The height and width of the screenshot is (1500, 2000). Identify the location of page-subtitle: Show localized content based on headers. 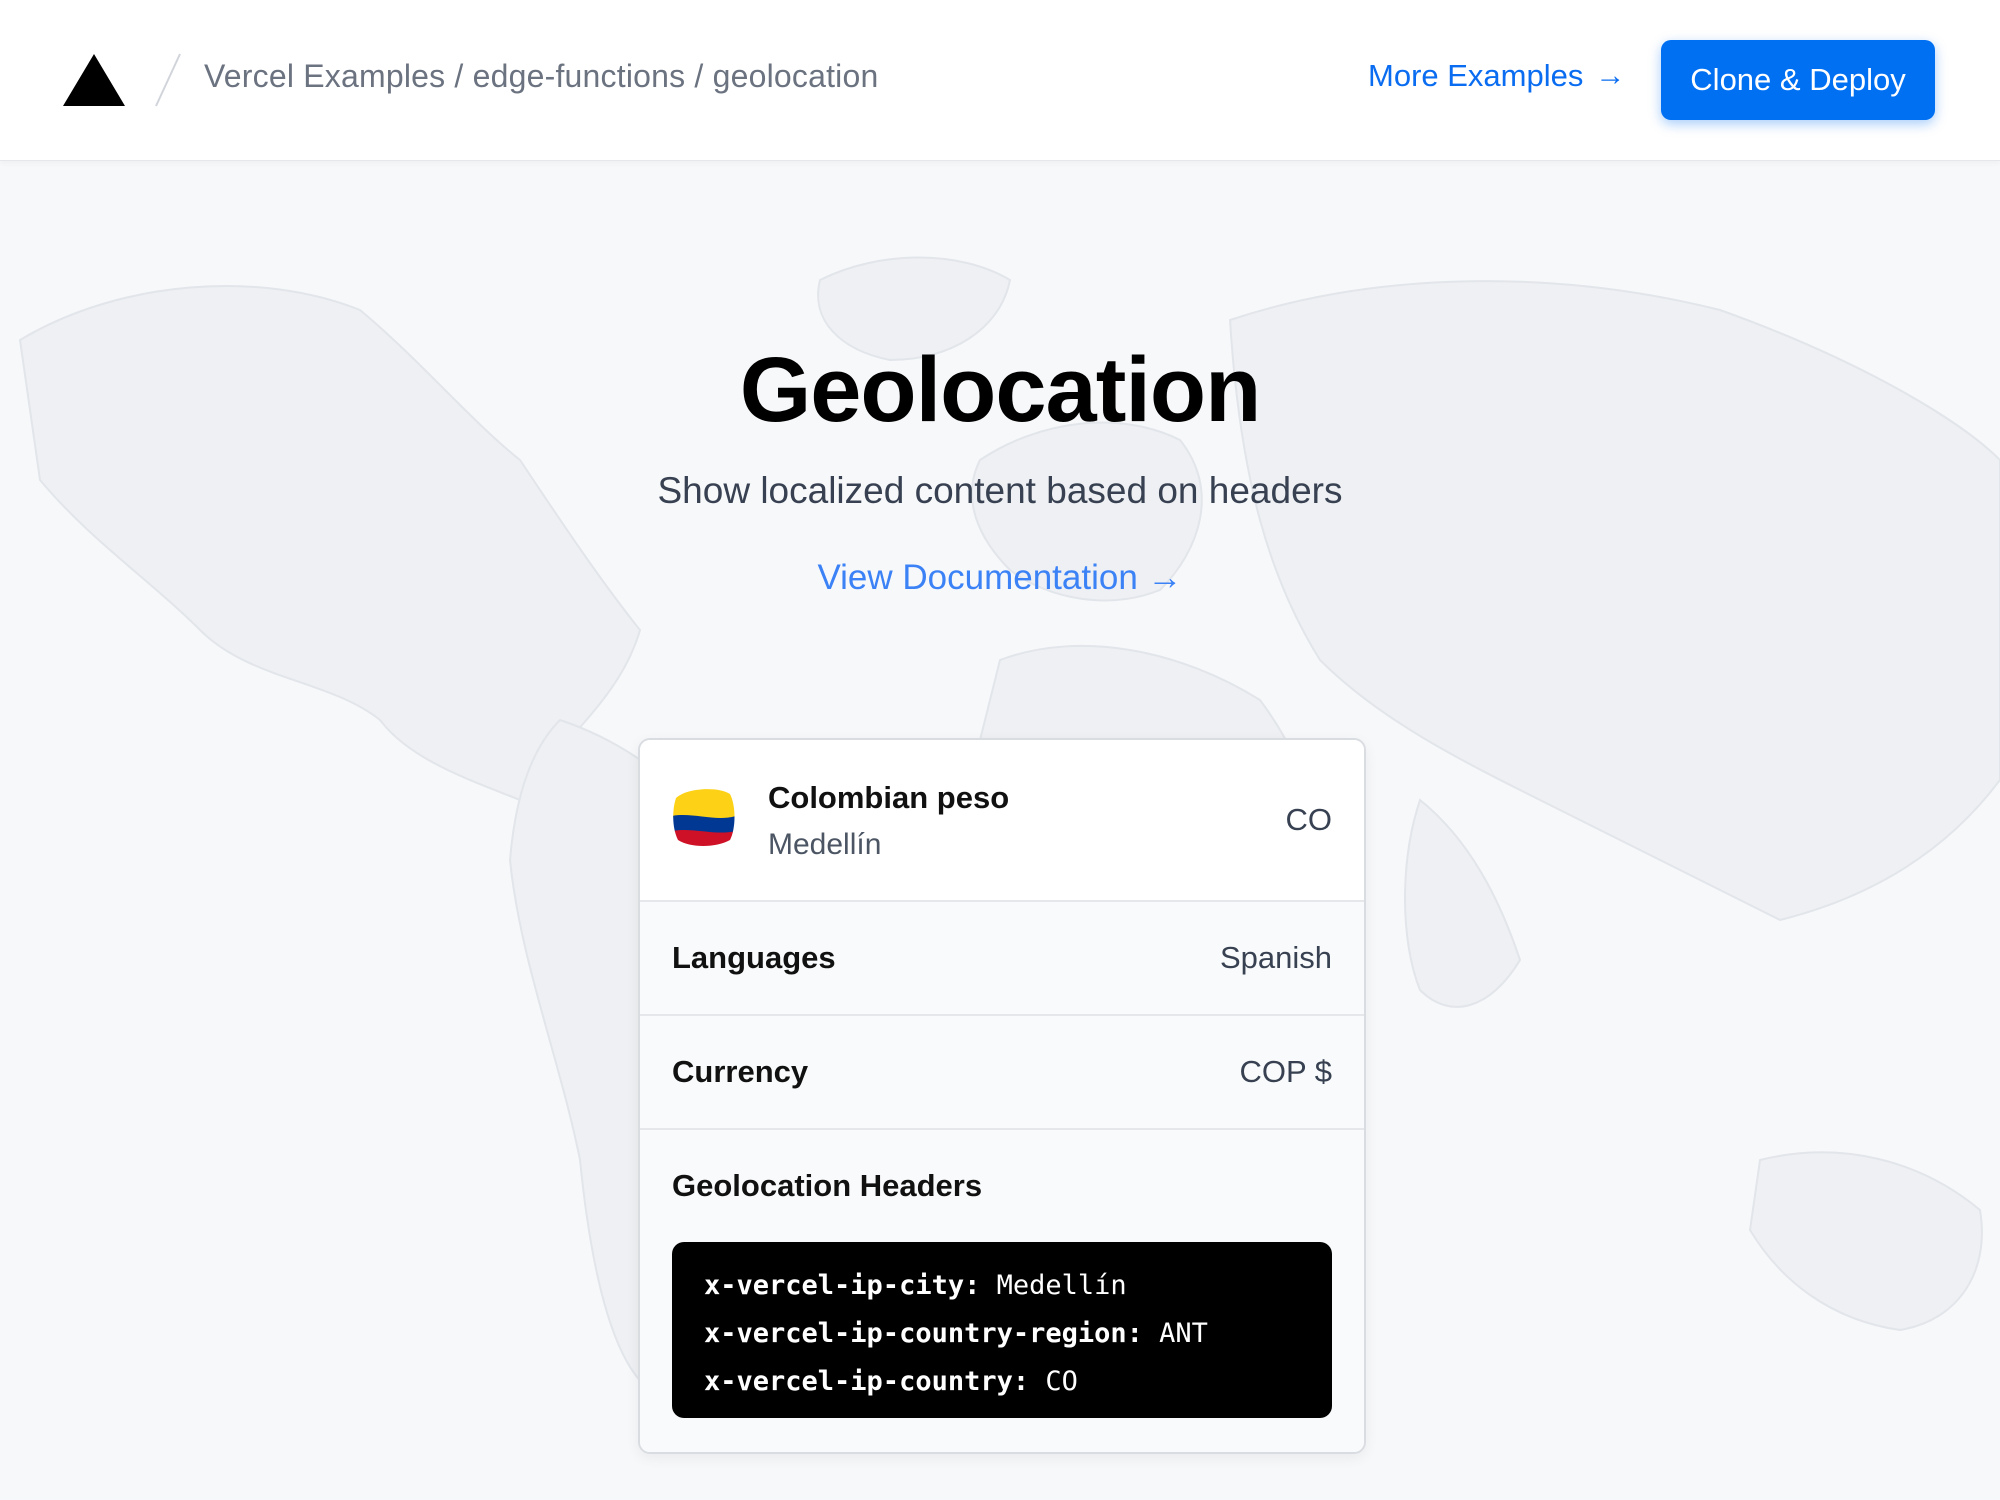
(1000, 490).